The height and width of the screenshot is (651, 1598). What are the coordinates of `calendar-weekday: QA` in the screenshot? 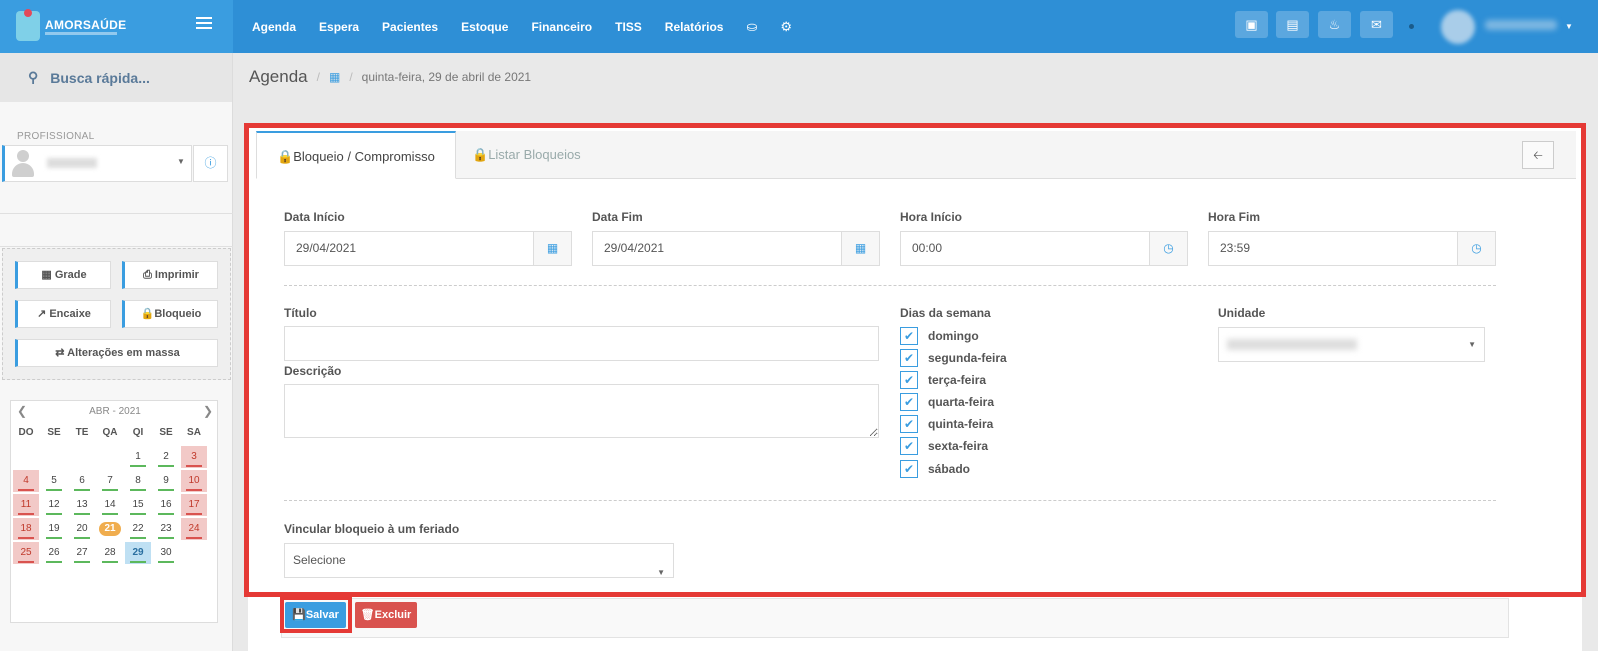 It's located at (110, 432).